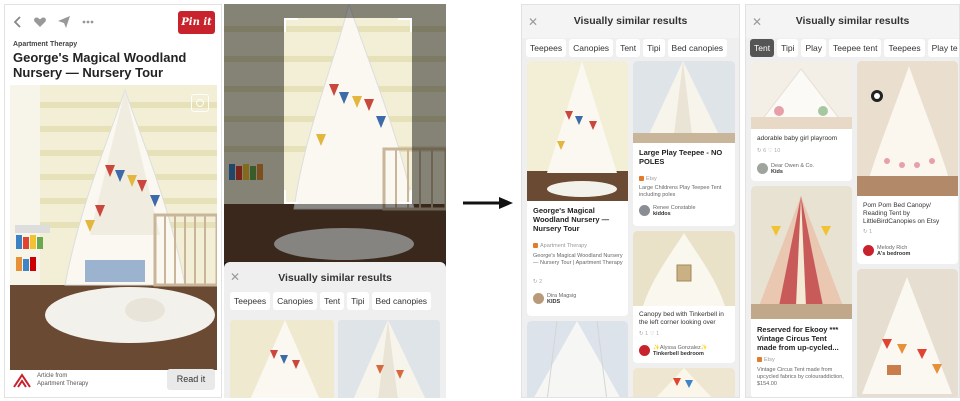 The height and width of the screenshot is (401, 960). Describe the element at coordinates (88, 22) in the screenshot. I see `more-dots-icon` at that location.